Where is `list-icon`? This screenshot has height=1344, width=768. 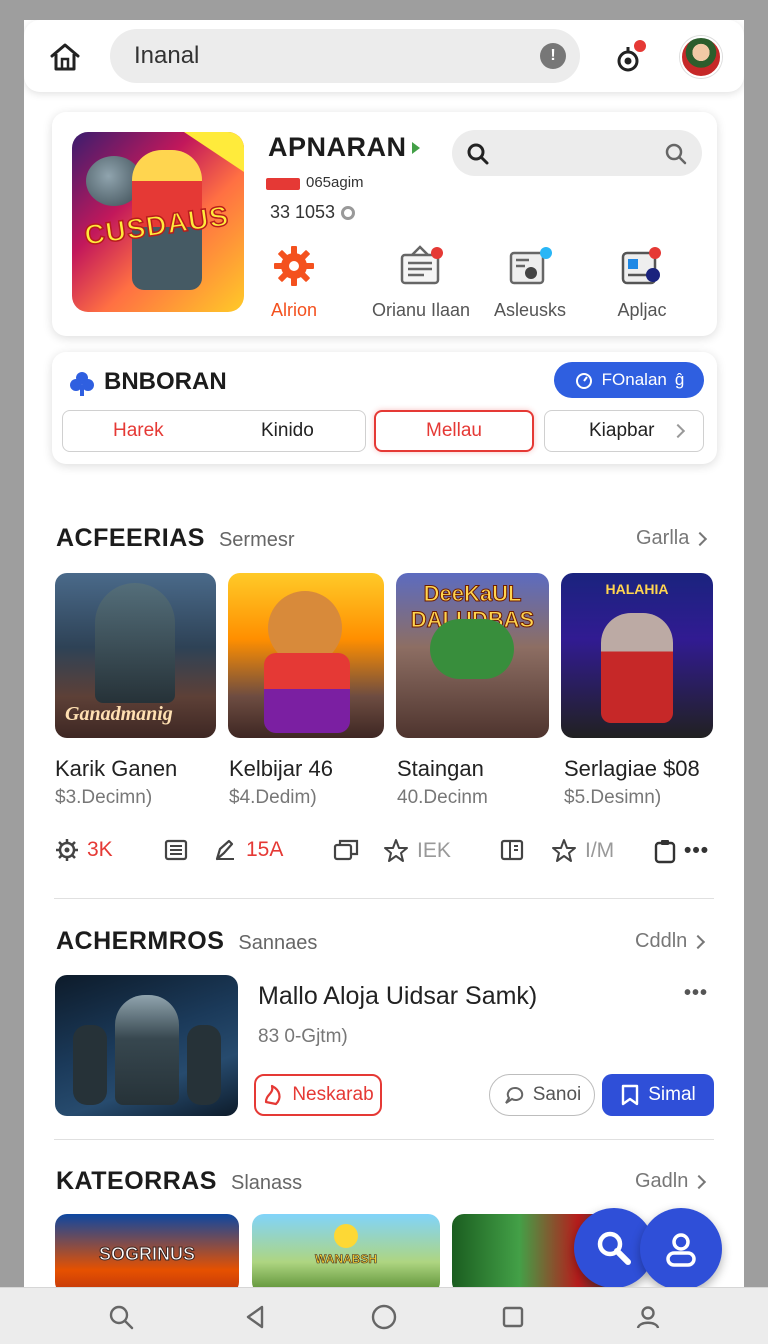 list-icon is located at coordinates (176, 850).